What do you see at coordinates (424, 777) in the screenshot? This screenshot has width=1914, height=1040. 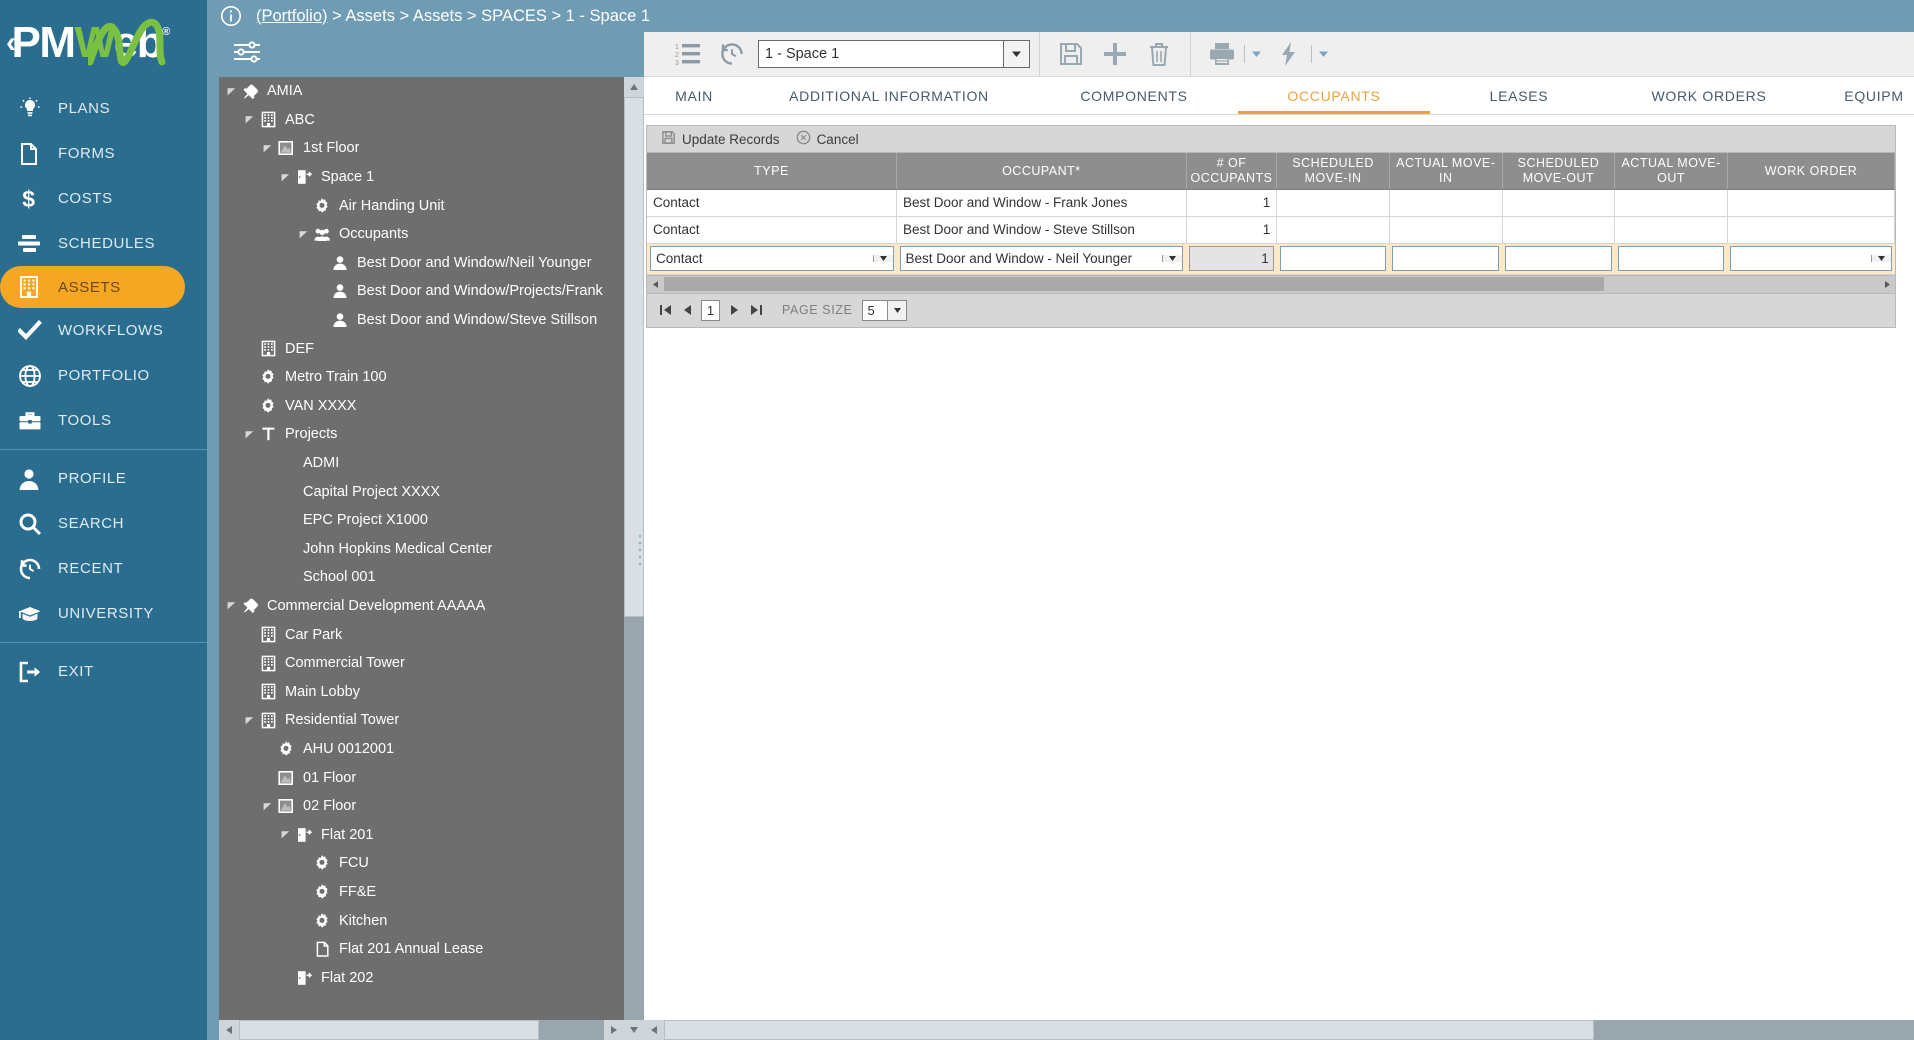 I see `tree-node: 01 Floor` at bounding box center [424, 777].